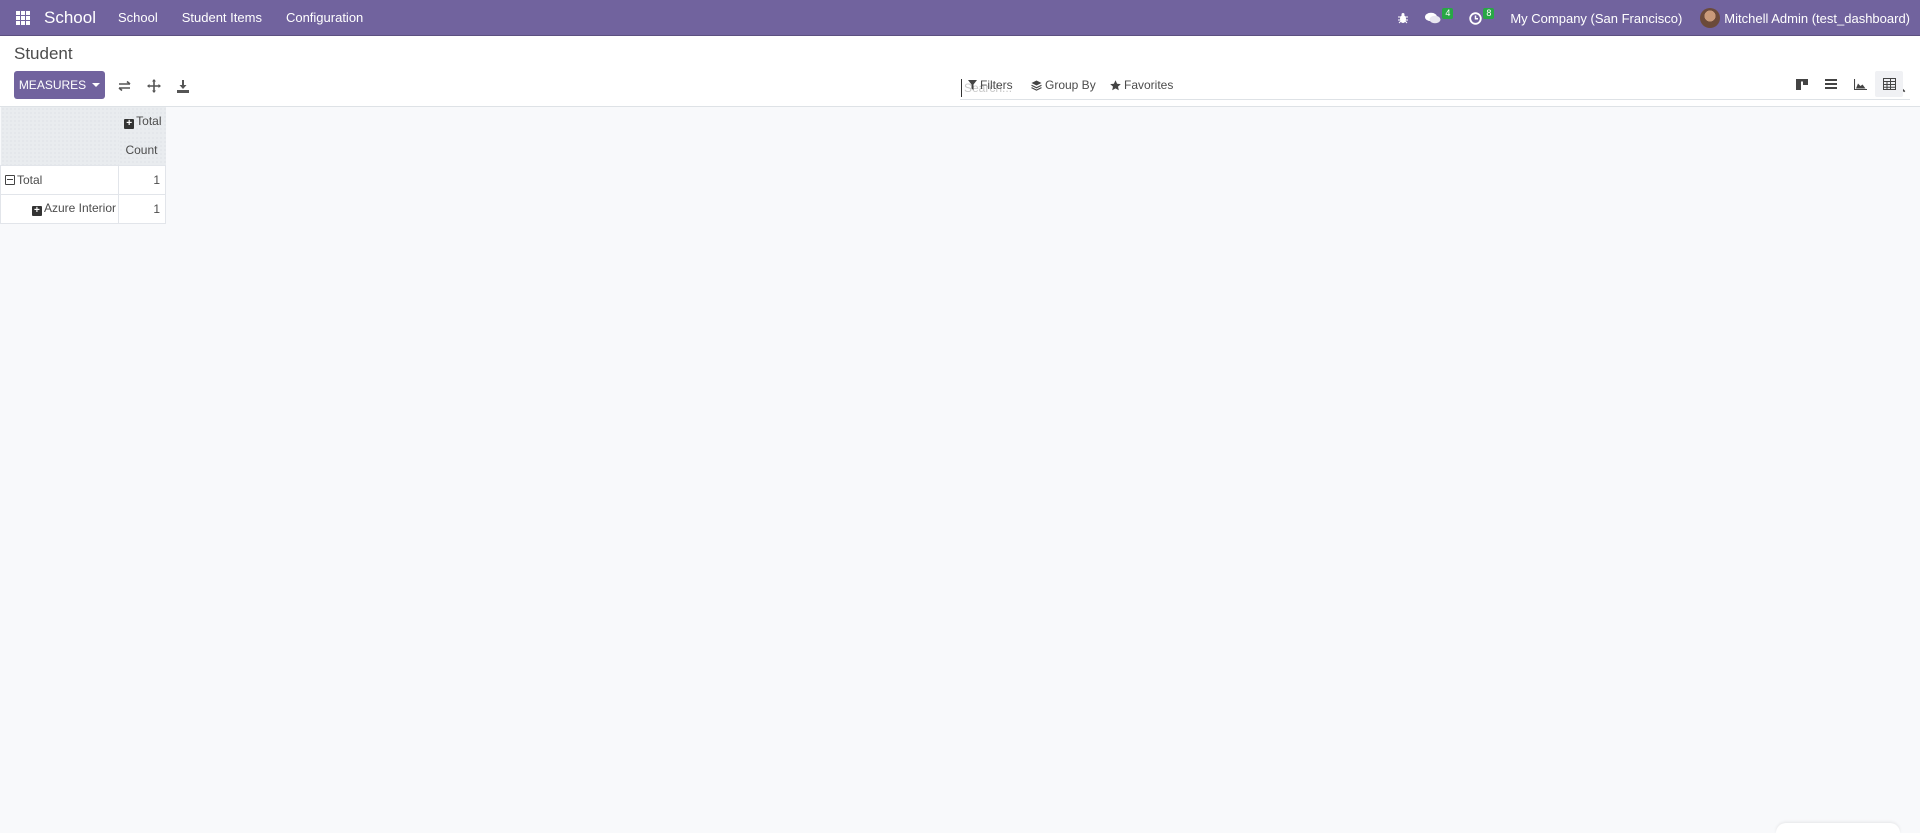  Describe the element at coordinates (125, 86) in the screenshot. I see `flip-axis-icon` at that location.